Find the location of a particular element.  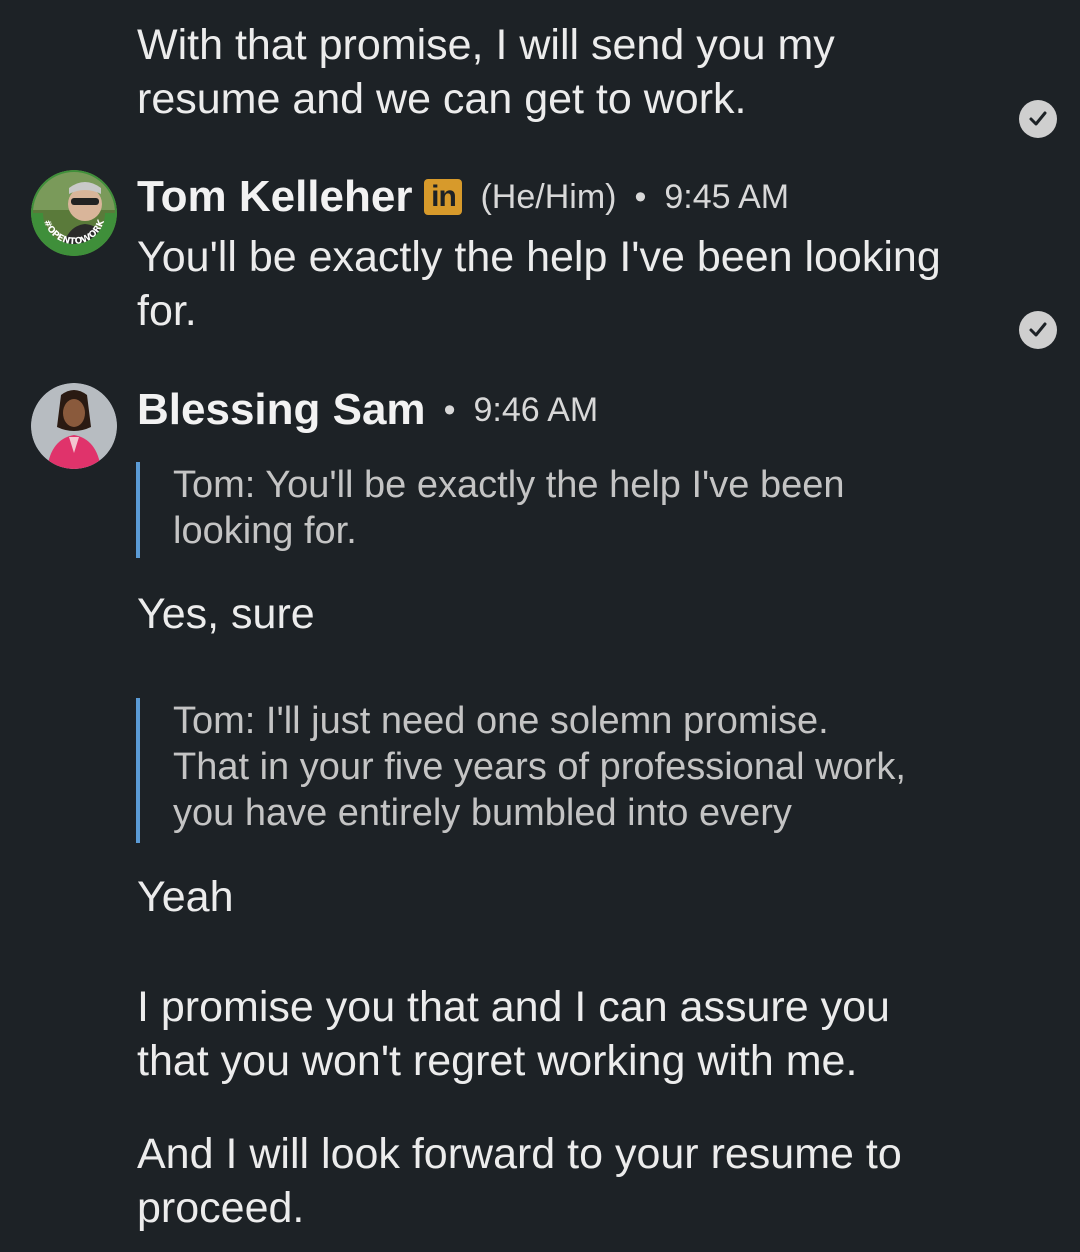

timestamp: 9:45 AM is located at coordinates (727, 196).